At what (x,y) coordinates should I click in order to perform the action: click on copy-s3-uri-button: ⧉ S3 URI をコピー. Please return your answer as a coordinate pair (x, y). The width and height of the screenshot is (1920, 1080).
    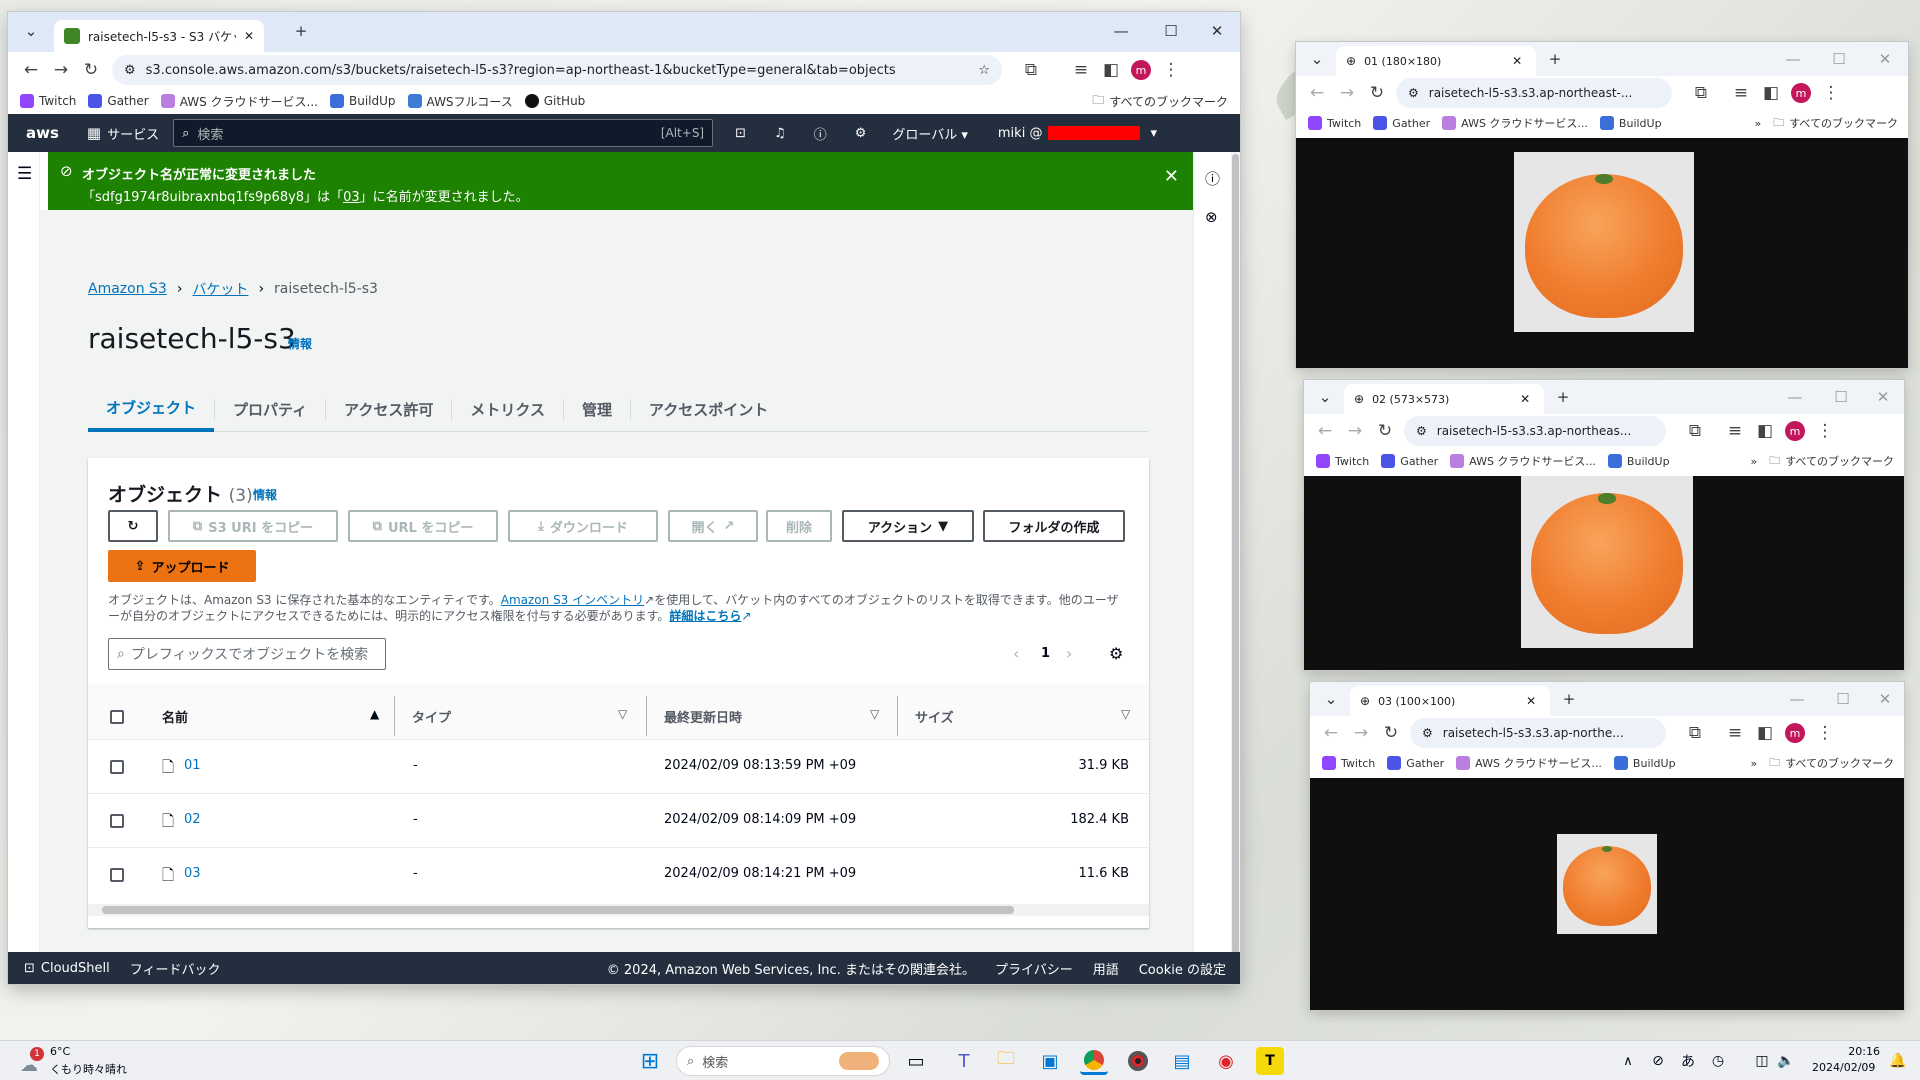
    Looking at the image, I should click on (253, 526).